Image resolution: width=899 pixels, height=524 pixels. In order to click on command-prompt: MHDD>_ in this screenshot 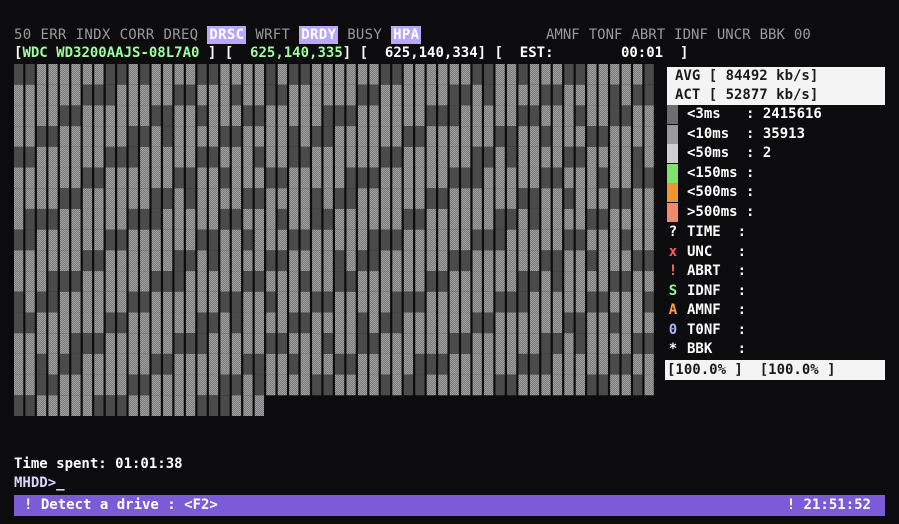, I will do `click(39, 483)`.